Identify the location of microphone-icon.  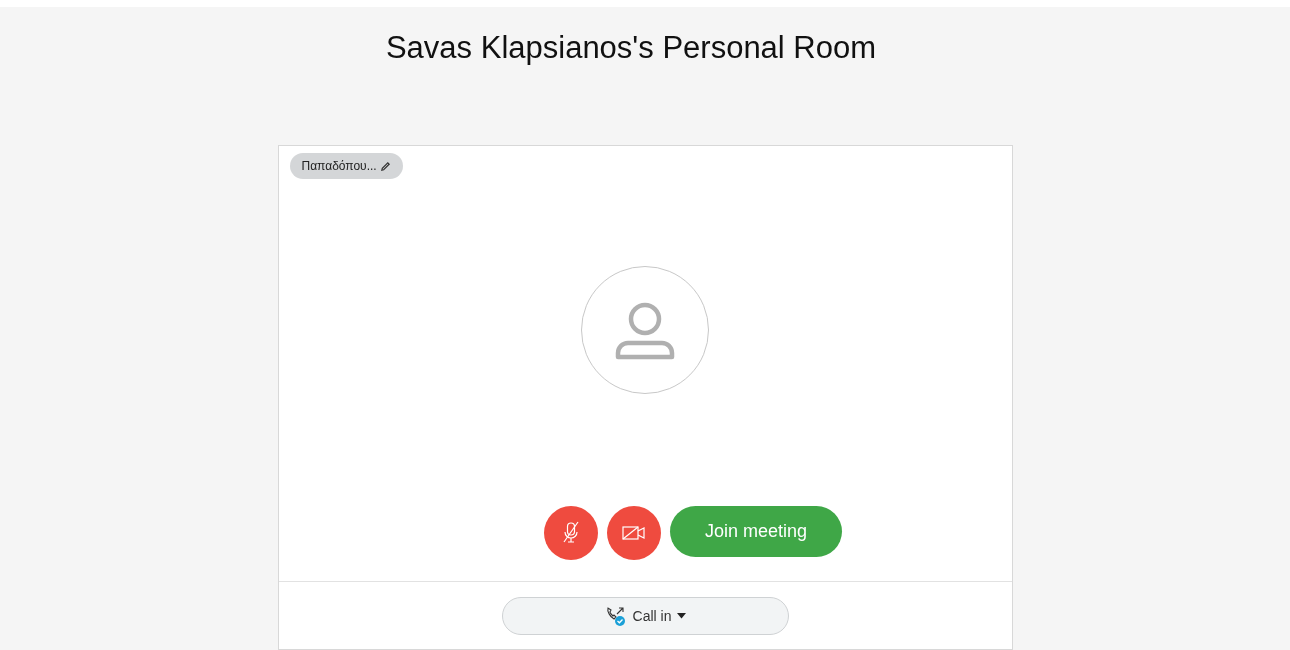
(571, 533).